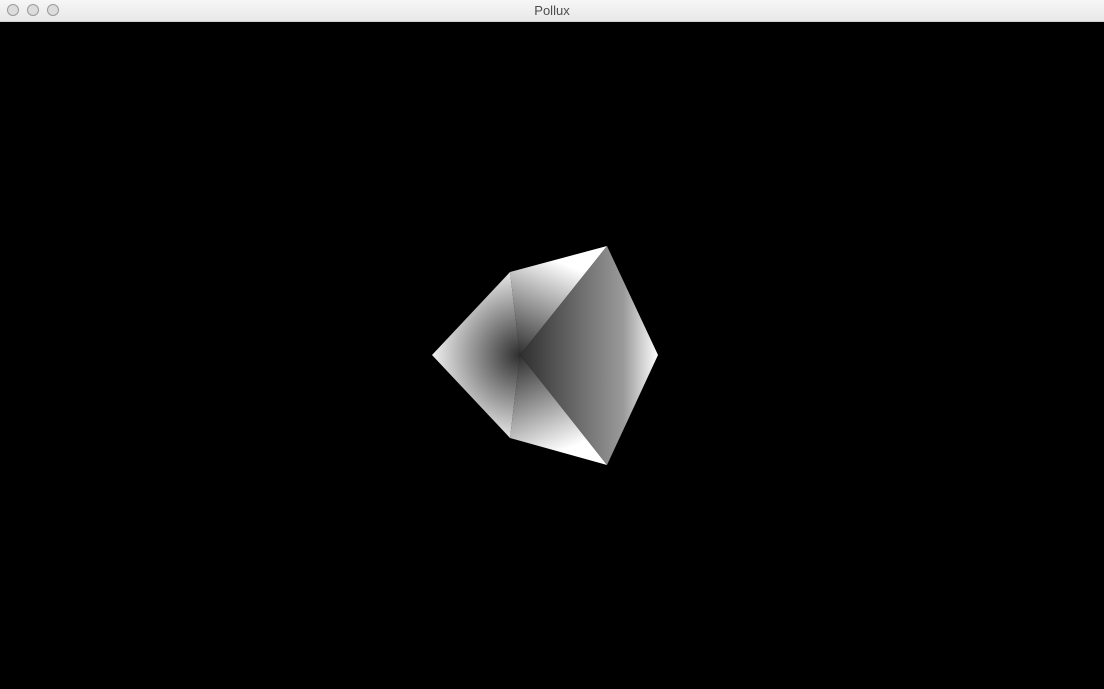 The height and width of the screenshot is (689, 1104). What do you see at coordinates (476, 396) in the screenshot?
I see `cube-face-left-lower` at bounding box center [476, 396].